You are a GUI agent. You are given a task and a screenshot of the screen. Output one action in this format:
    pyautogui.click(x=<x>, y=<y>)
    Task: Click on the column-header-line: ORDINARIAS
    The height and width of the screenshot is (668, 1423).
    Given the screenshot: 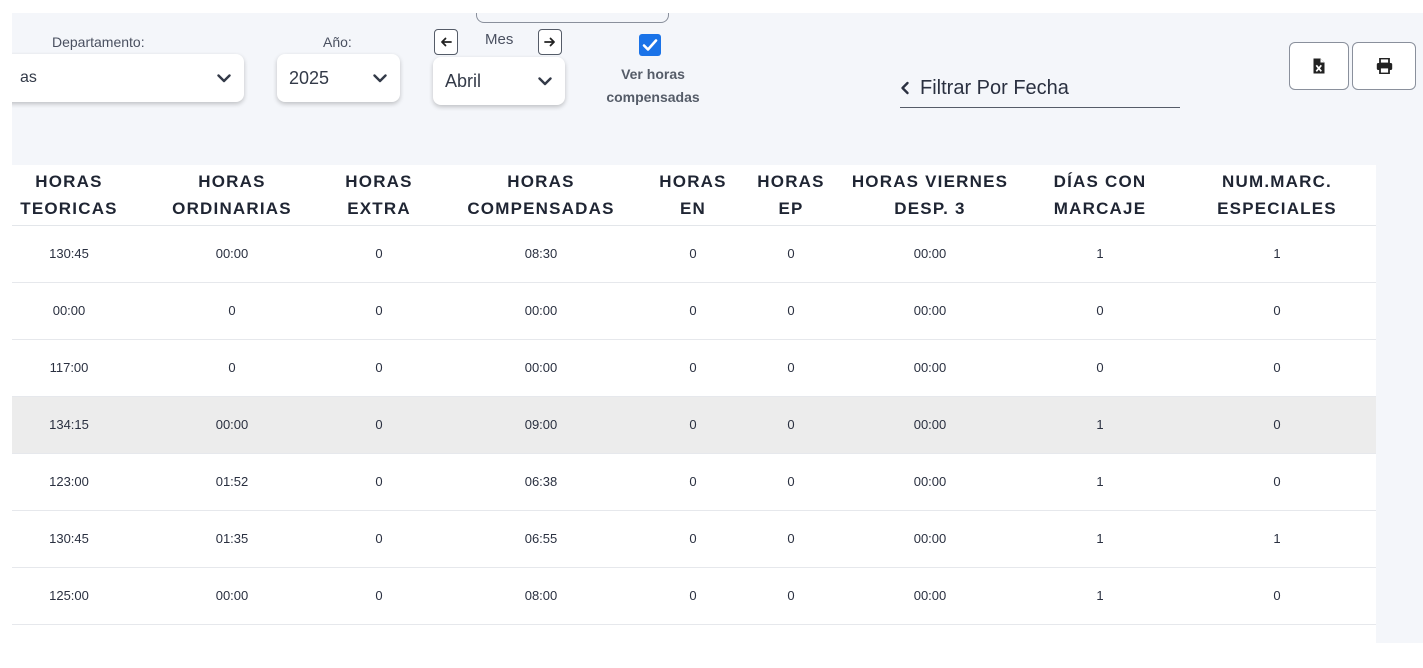 What is the action you would take?
    pyautogui.click(x=232, y=208)
    